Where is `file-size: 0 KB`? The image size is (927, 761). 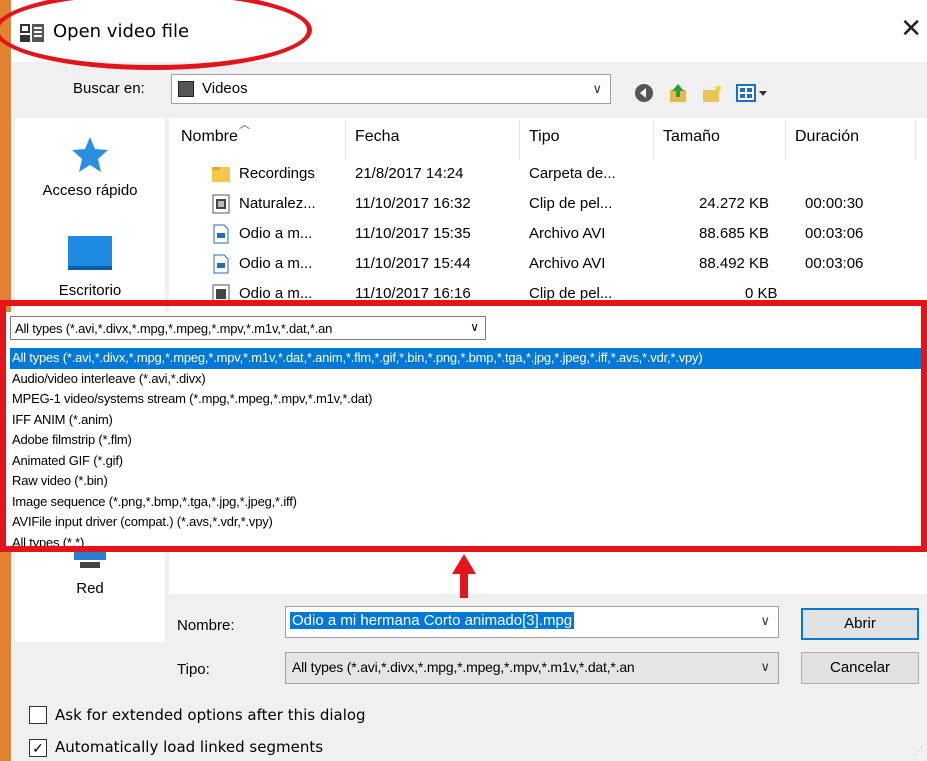
file-size: 0 KB is located at coordinates (761, 292).